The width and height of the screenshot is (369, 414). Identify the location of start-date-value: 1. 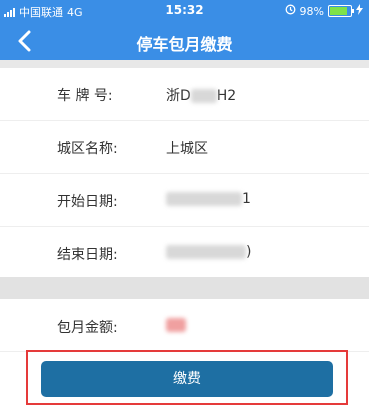
(208, 199).